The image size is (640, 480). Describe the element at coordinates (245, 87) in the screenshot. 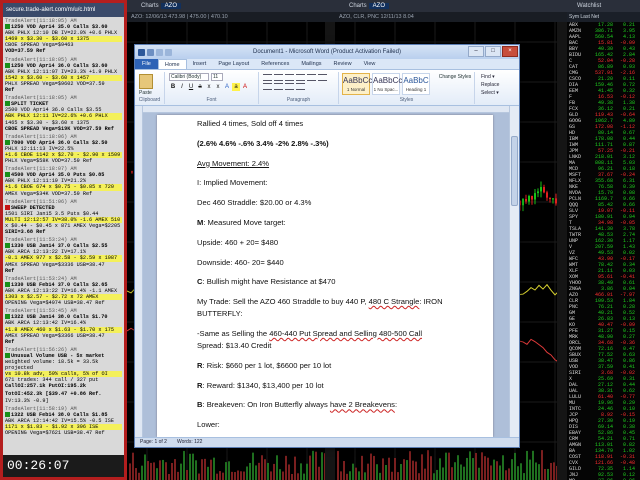

I see `font-color-icon: A` at that location.